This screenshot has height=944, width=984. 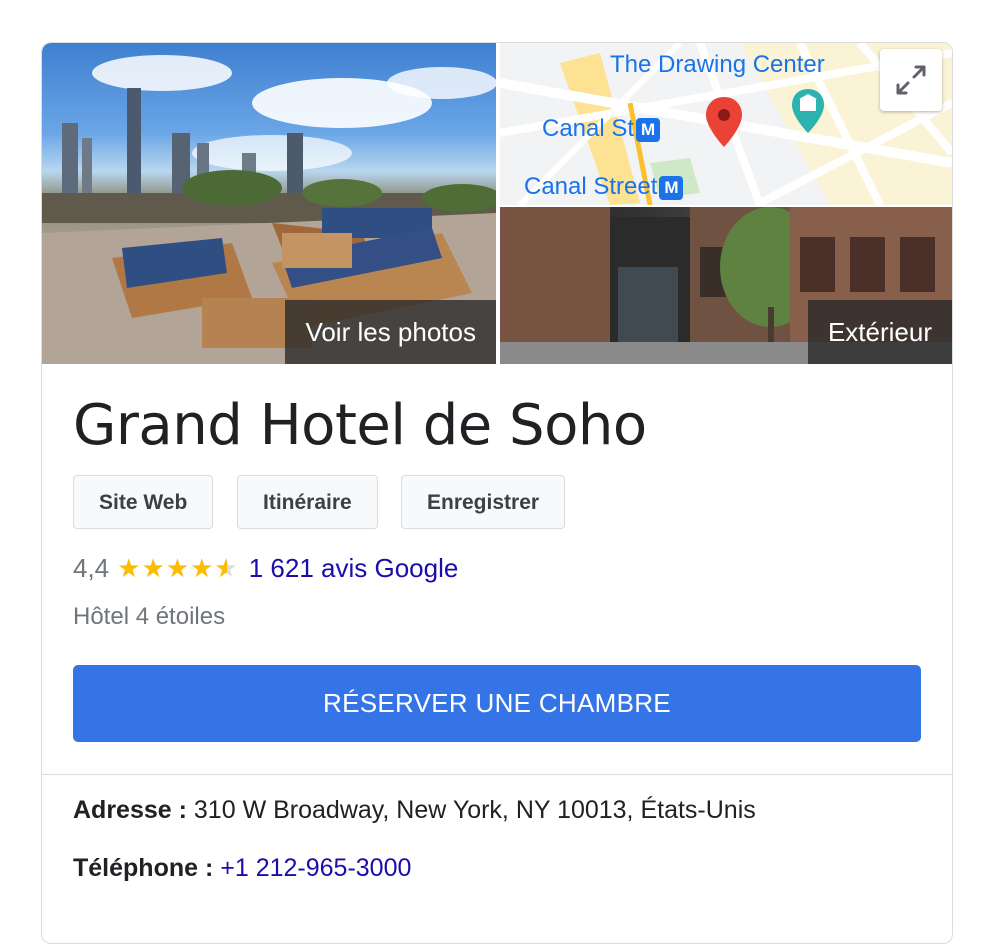 What do you see at coordinates (497, 774) in the screenshot?
I see `divider` at bounding box center [497, 774].